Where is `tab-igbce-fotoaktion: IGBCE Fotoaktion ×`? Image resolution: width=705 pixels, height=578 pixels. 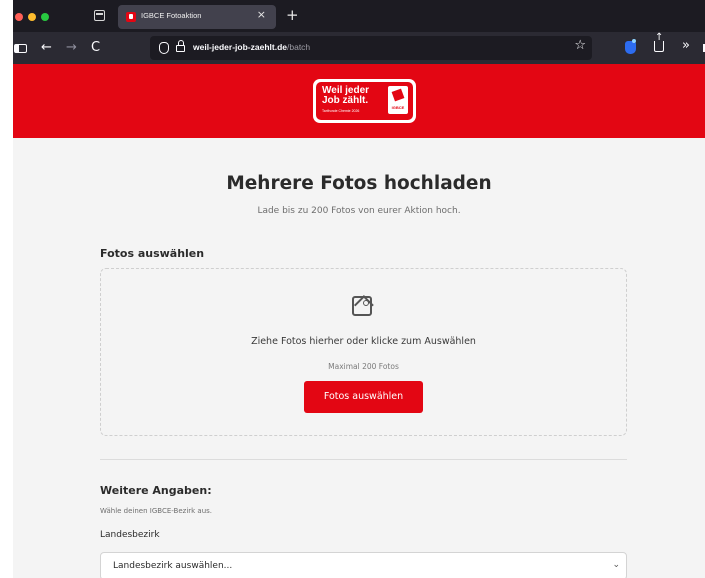
tab-igbce-fotoaktion: IGBCE Fotoaktion × is located at coordinates (197, 17).